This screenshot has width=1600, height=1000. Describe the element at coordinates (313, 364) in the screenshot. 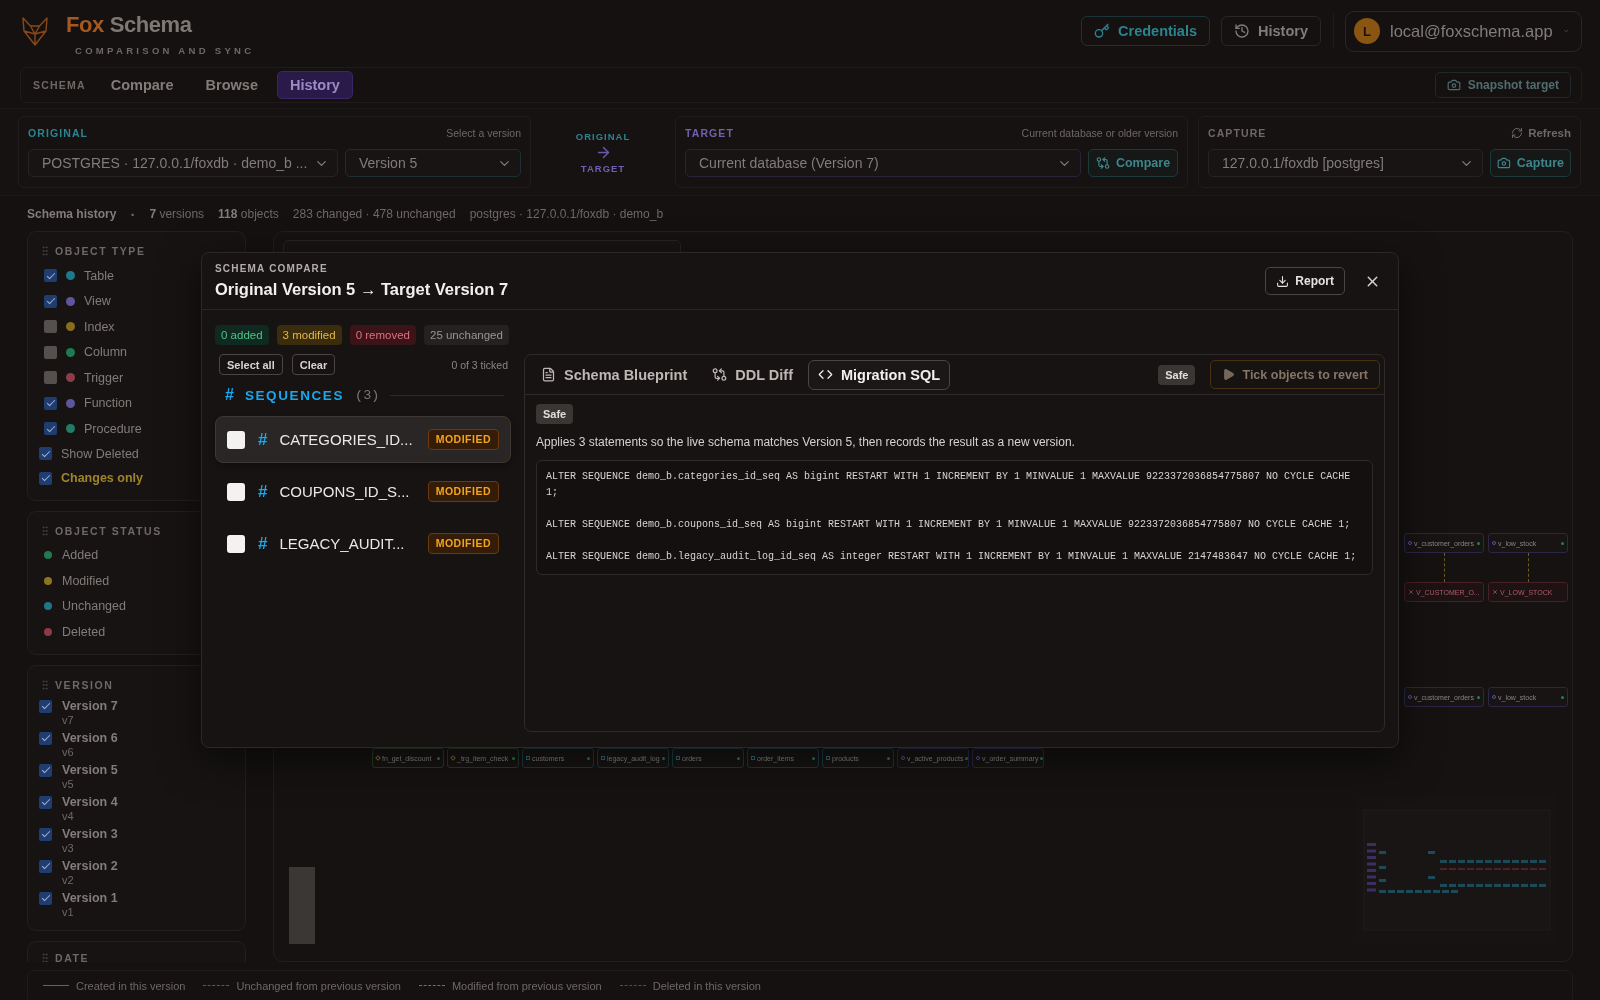

I see `clear-button: Clear` at that location.